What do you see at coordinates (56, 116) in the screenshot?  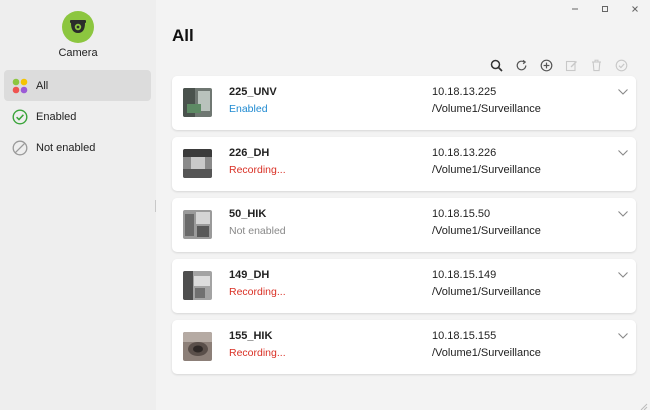 I see `sidebar-item-label: Enabled` at bounding box center [56, 116].